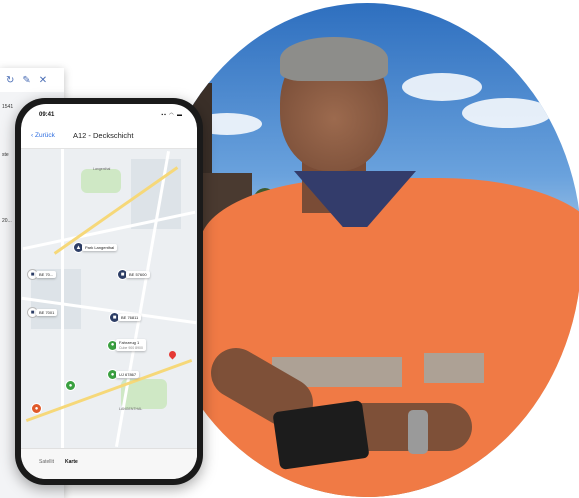 Image resolution: width=579 pixels, height=498 pixels. Describe the element at coordinates (102, 169) in the screenshot. I see `place-label: Langenthal` at that location.